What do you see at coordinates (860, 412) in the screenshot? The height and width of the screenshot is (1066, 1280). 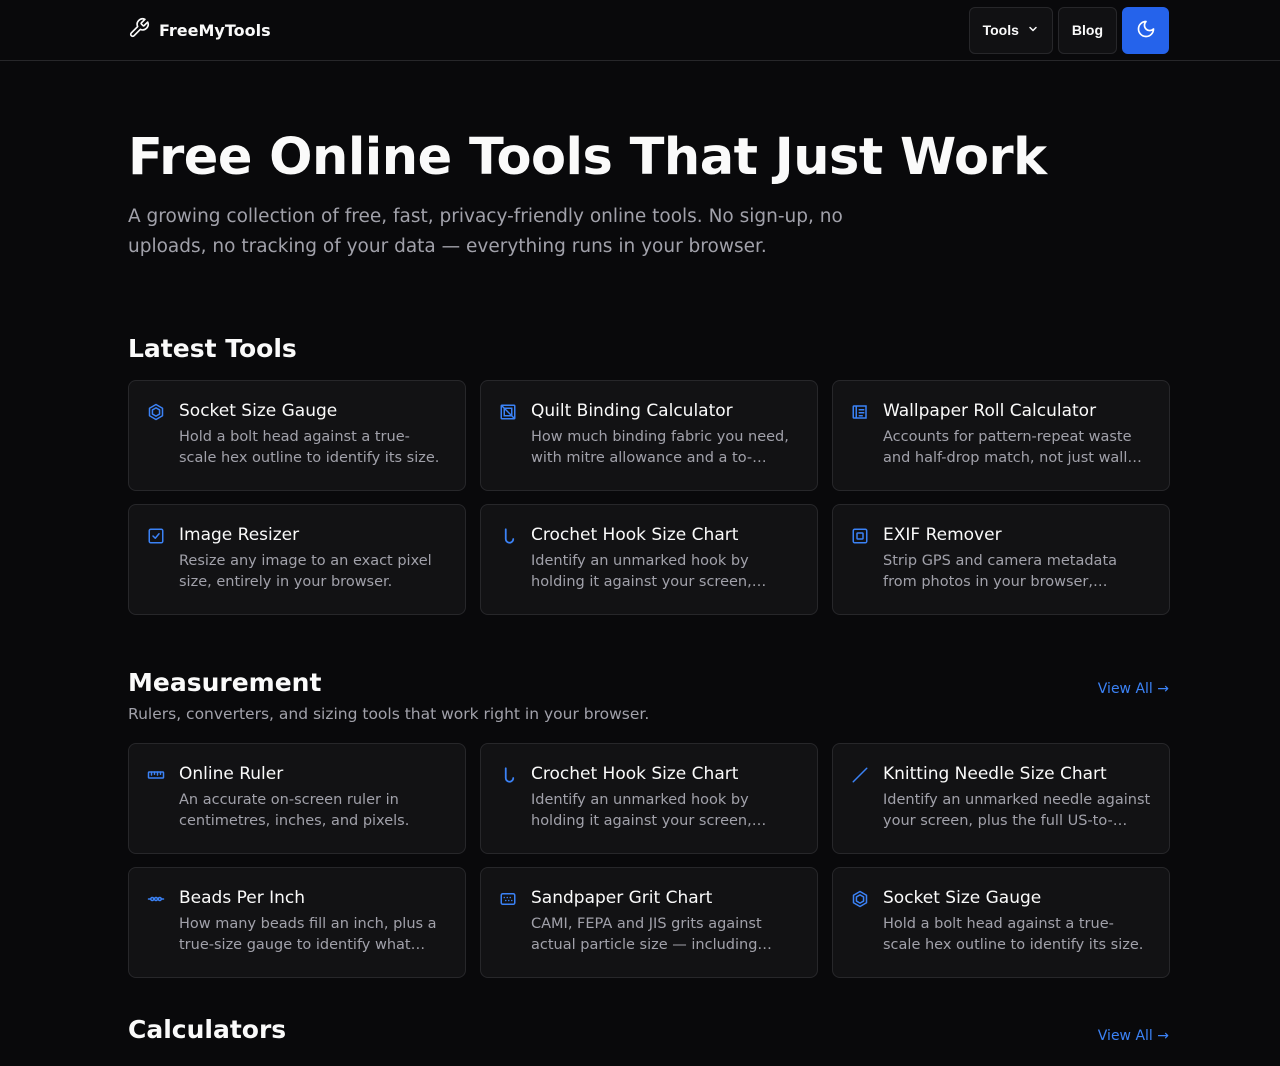 I see `wallpaper-icon` at bounding box center [860, 412].